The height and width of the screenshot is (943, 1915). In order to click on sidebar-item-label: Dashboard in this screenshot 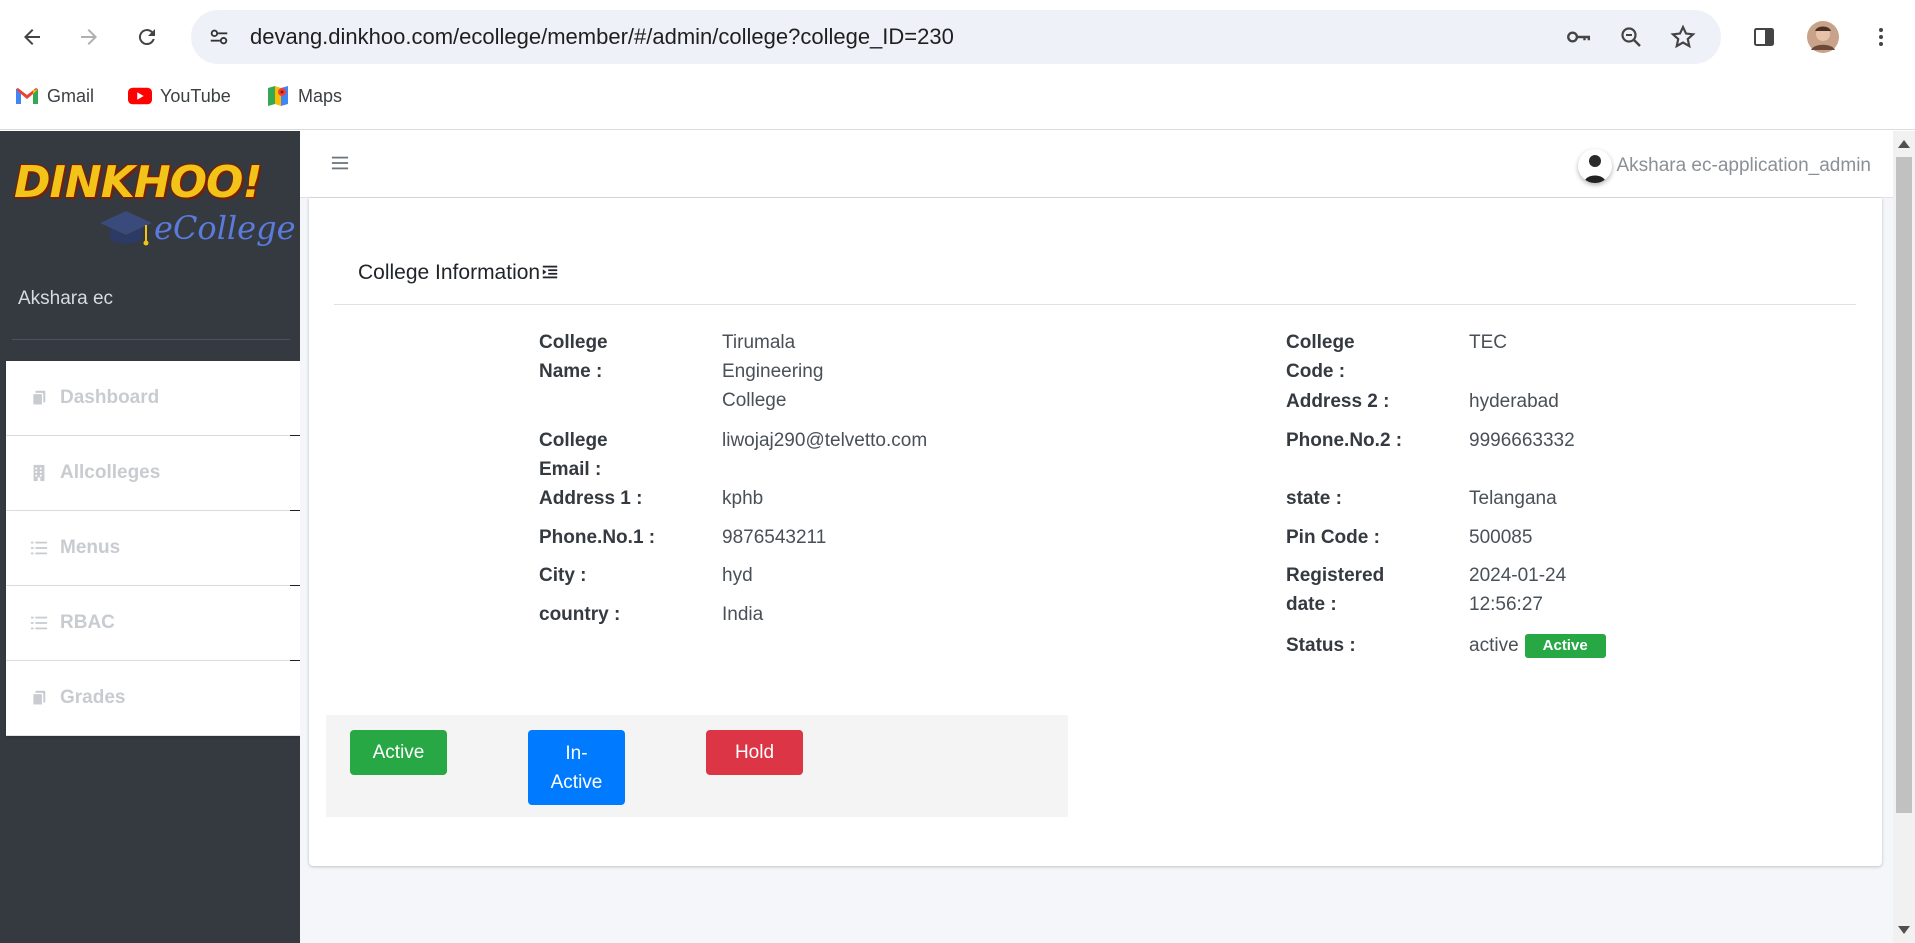, I will do `click(110, 397)`.